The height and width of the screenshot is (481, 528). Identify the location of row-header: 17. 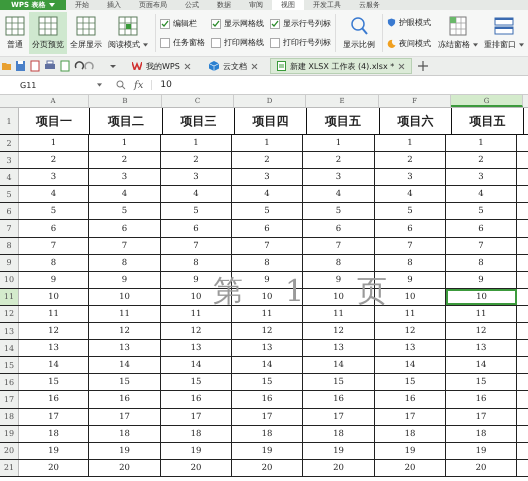
(9, 399).